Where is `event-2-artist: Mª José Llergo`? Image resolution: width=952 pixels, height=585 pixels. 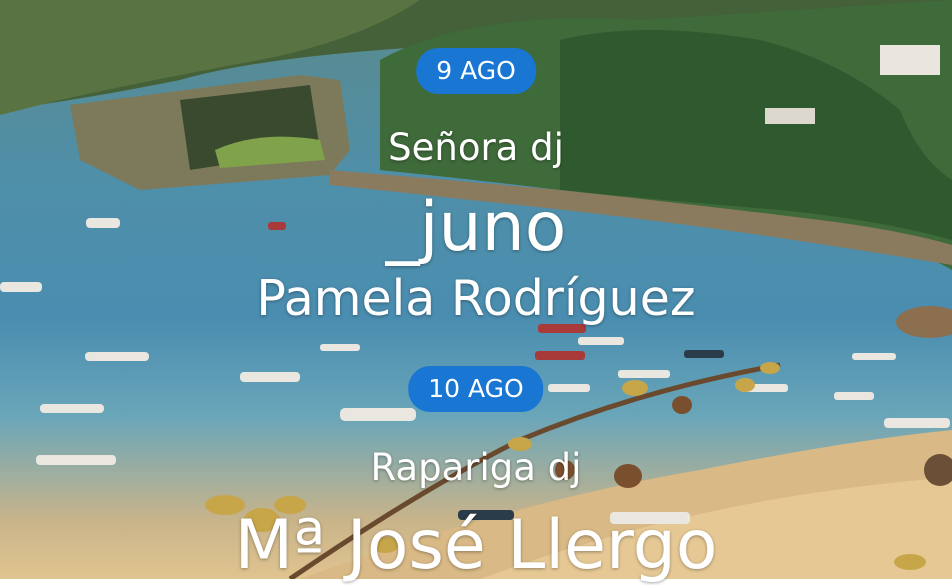 event-2-artist: Mª José Llergo is located at coordinates (476, 545).